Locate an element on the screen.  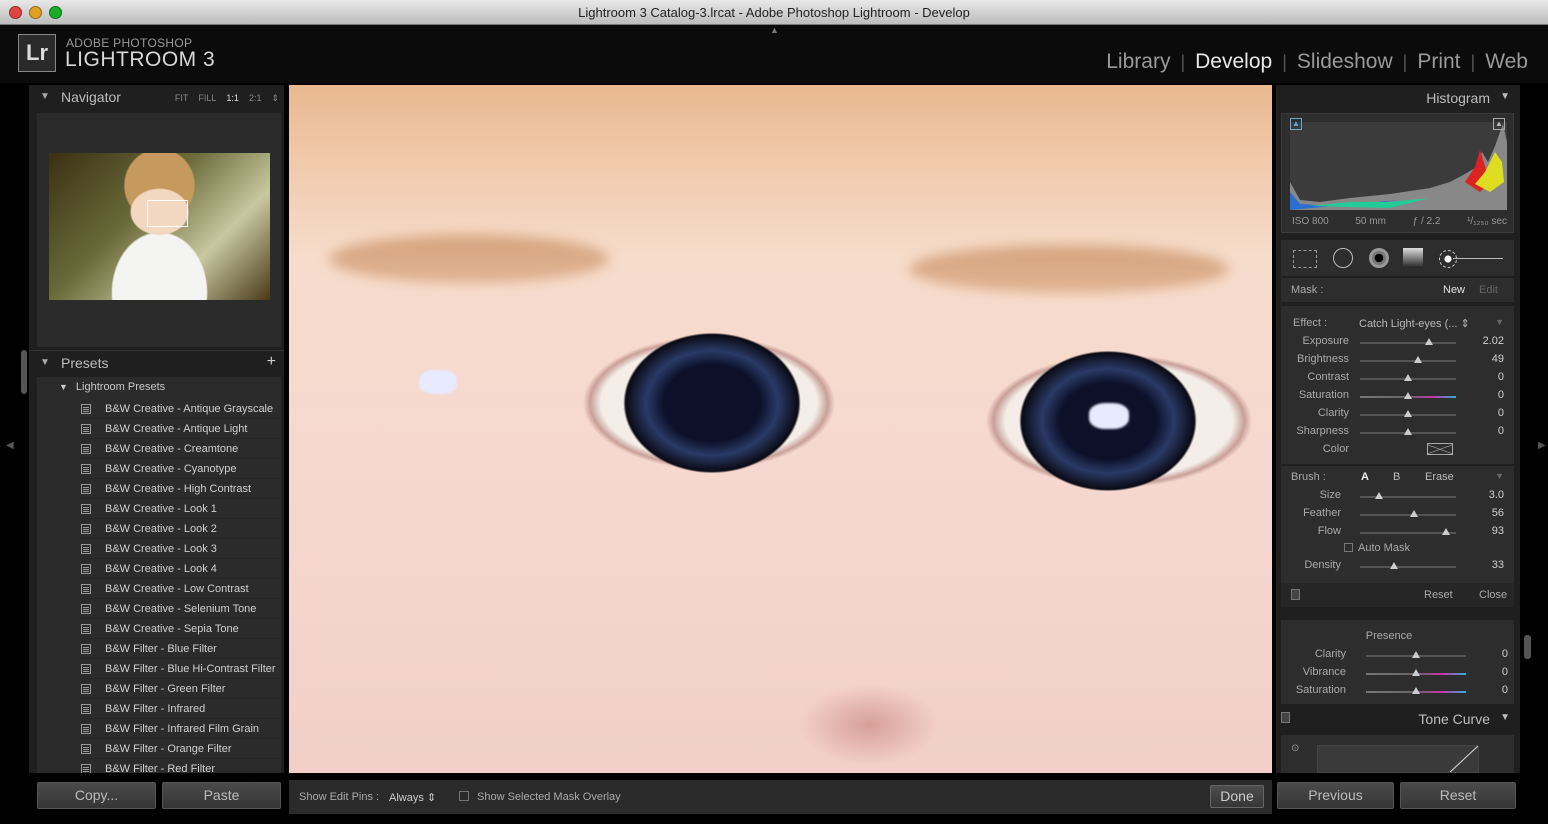
graduated-filter-icon is located at coordinates (1413, 258).